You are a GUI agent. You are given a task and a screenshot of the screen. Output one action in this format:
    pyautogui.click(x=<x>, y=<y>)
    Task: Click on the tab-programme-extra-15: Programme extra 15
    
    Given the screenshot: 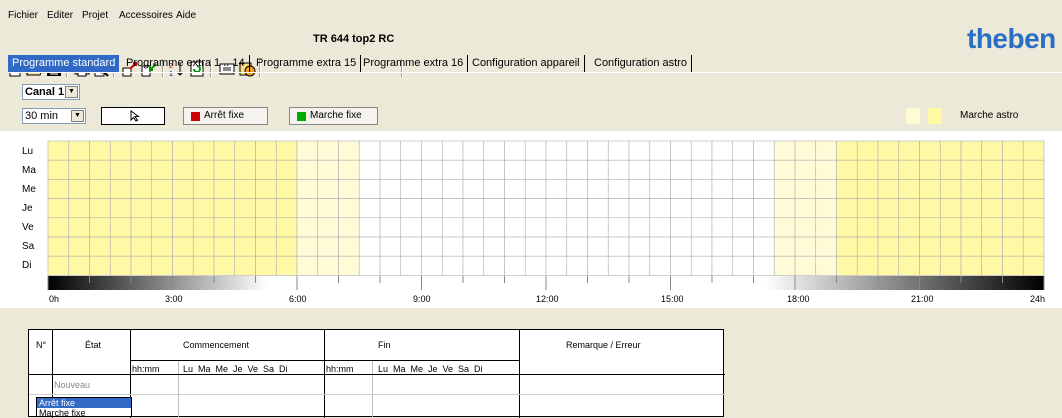 What is the action you would take?
    pyautogui.click(x=307, y=63)
    